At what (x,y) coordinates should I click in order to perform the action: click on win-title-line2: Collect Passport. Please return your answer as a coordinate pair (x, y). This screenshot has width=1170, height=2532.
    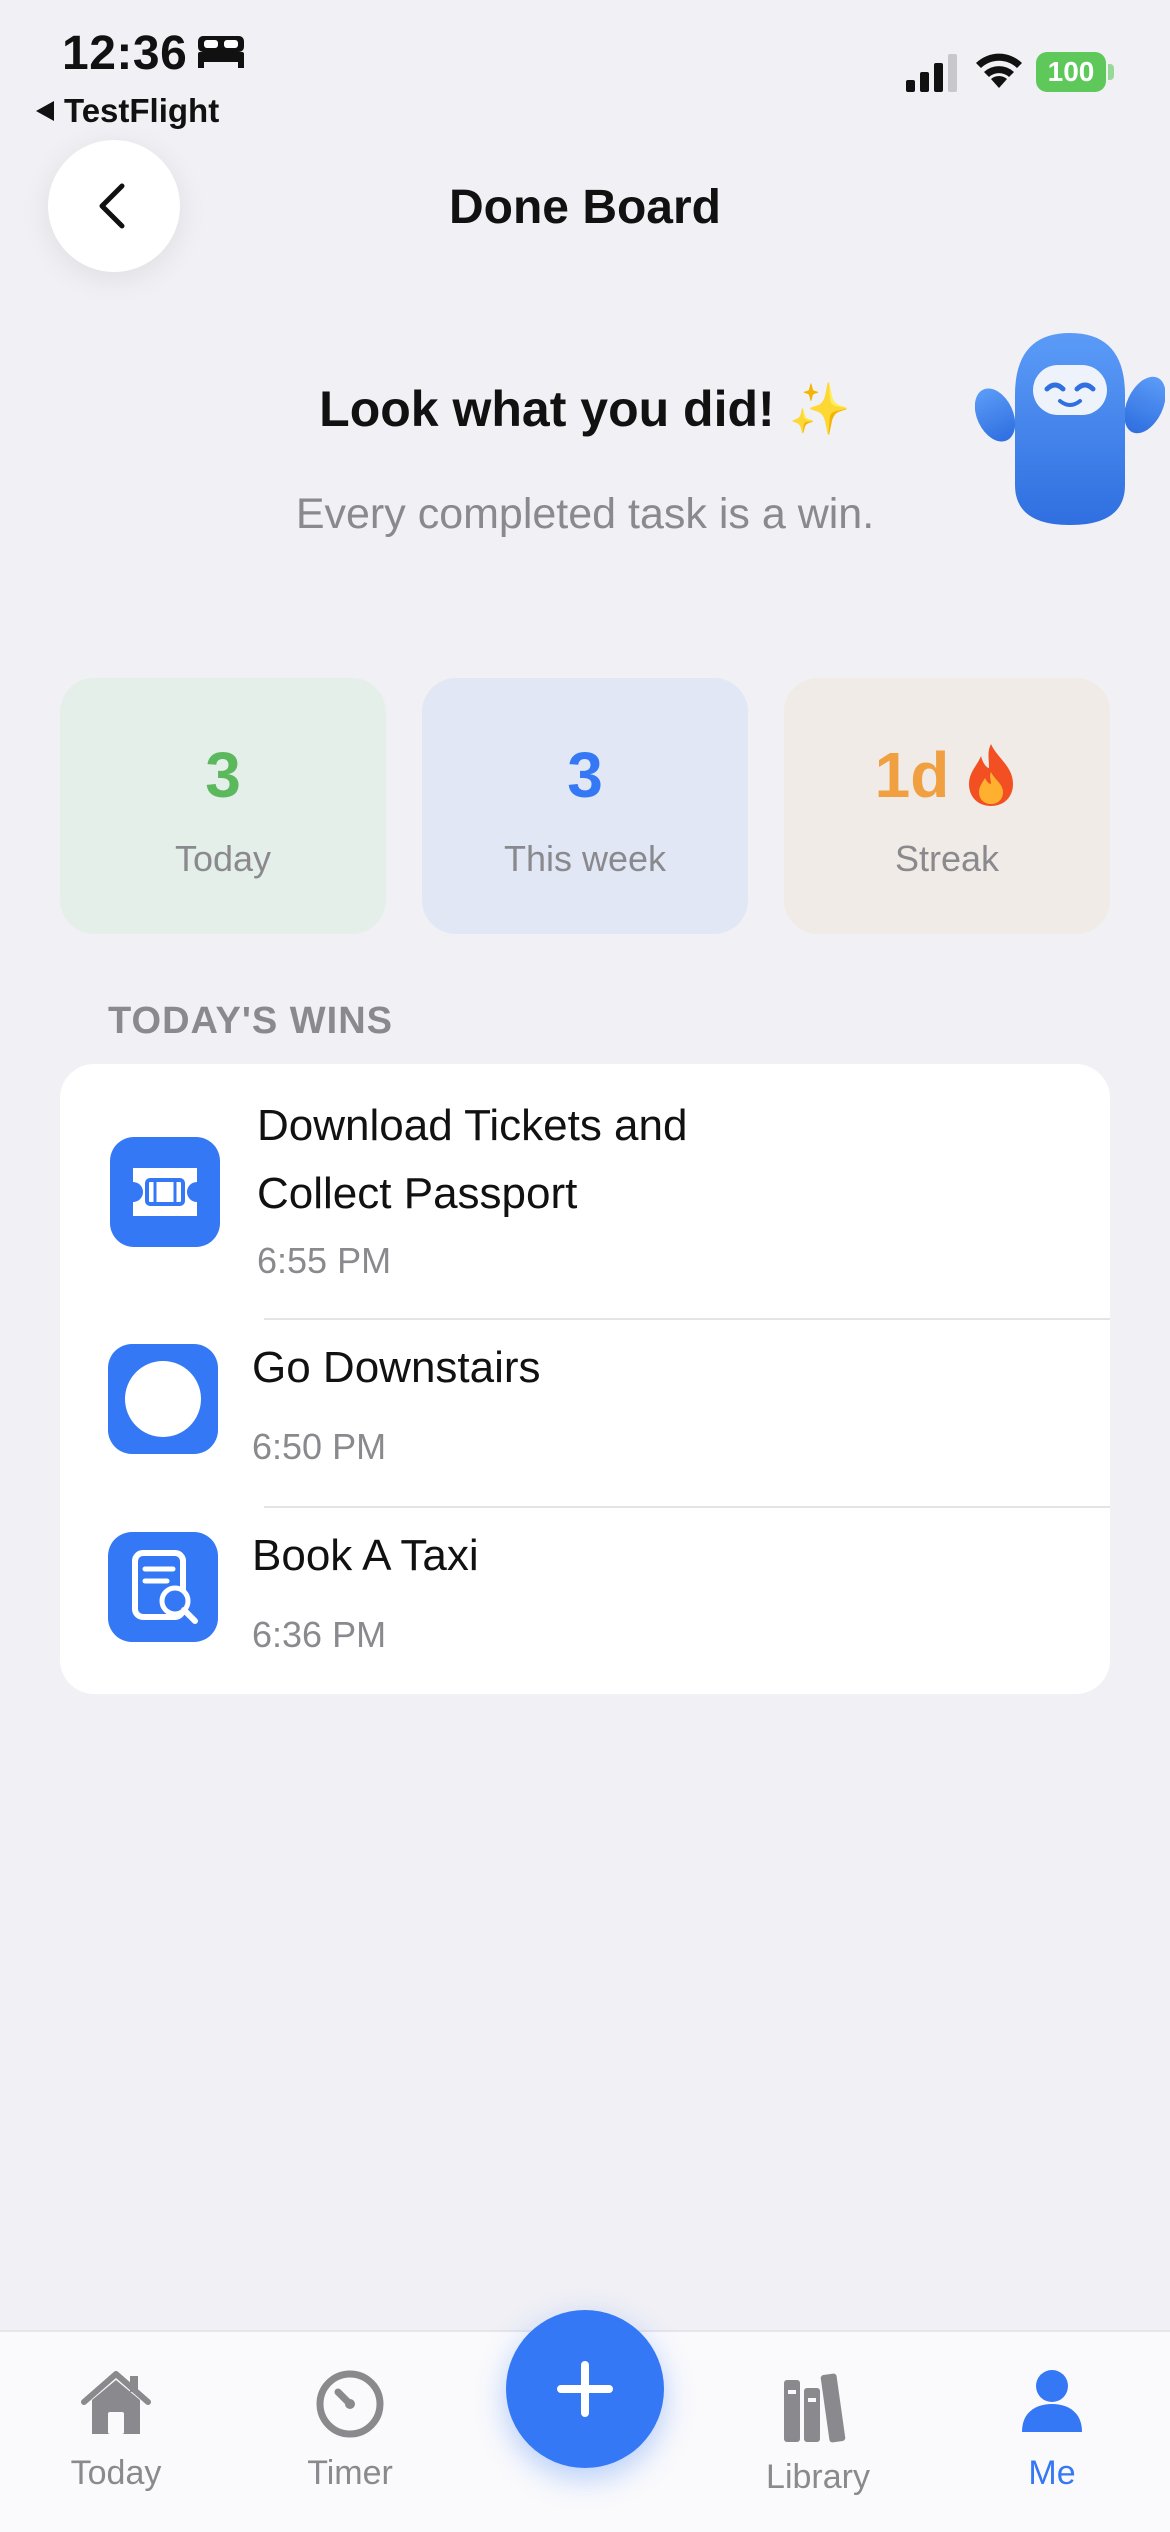
    Looking at the image, I should click on (417, 1193).